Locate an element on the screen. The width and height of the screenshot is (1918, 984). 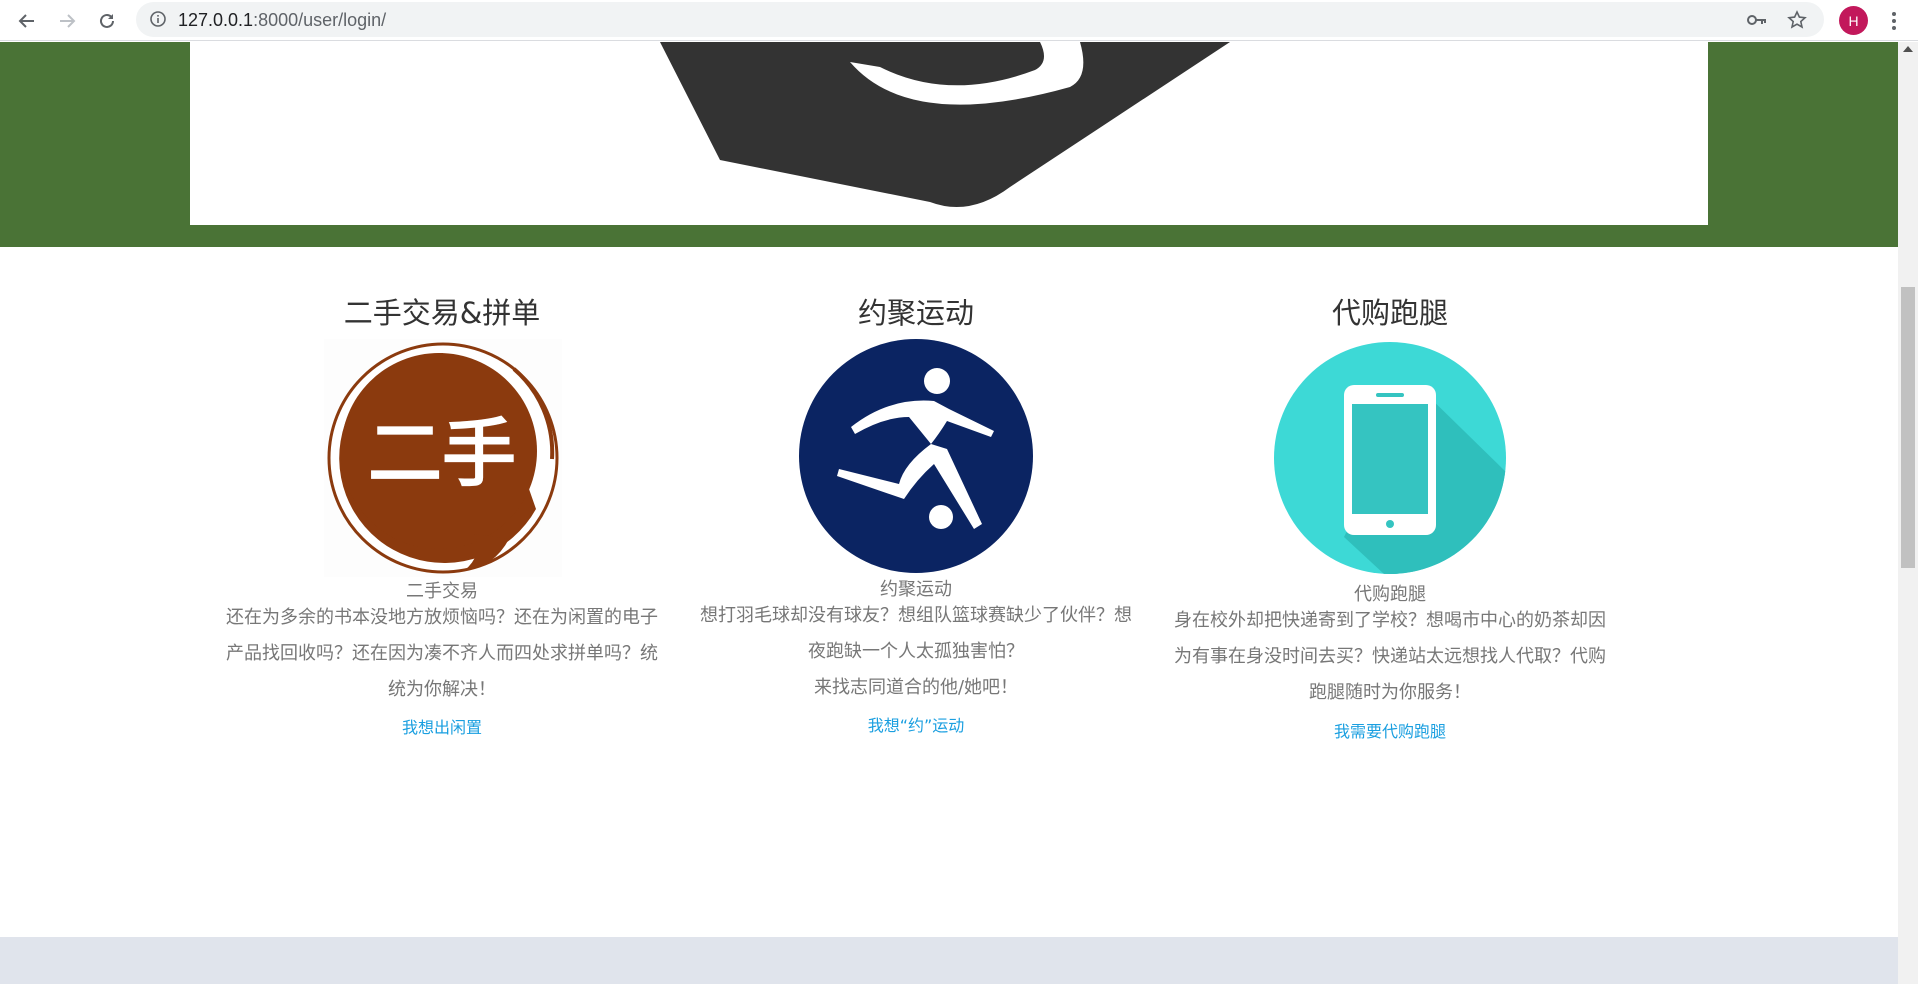
url-path: :8000/user/login/ is located at coordinates (320, 20).